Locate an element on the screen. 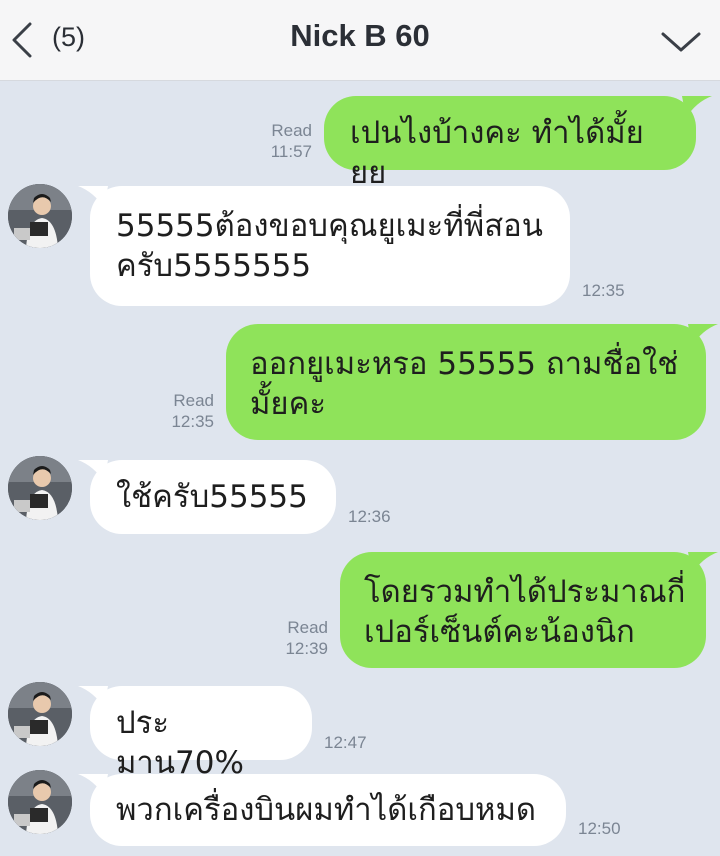  chat-title: Nick B 60 is located at coordinates (360, 35).